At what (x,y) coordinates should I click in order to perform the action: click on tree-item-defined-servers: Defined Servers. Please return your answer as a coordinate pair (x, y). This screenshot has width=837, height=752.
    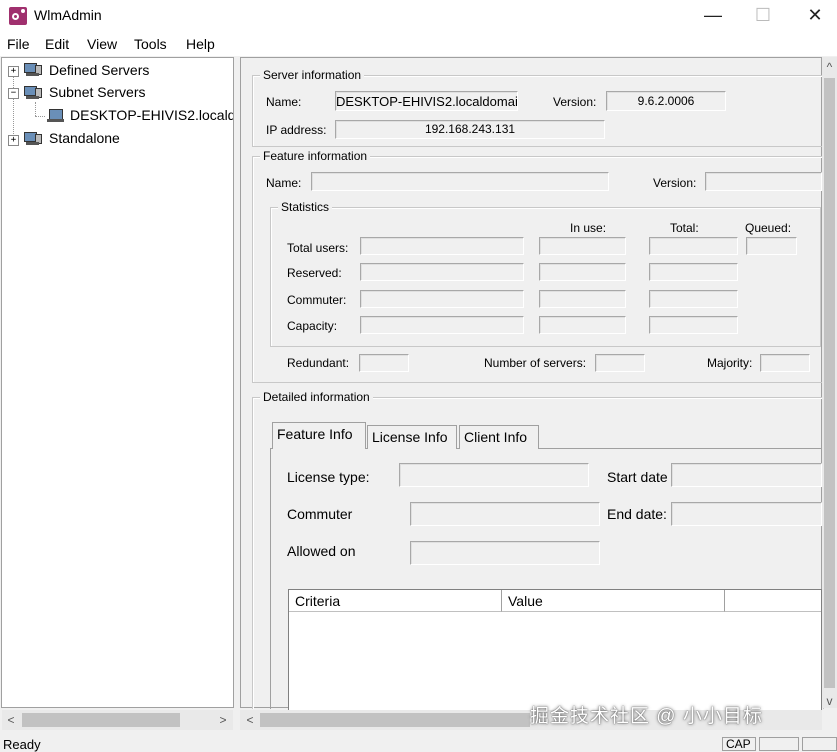
    Looking at the image, I should click on (99, 70).